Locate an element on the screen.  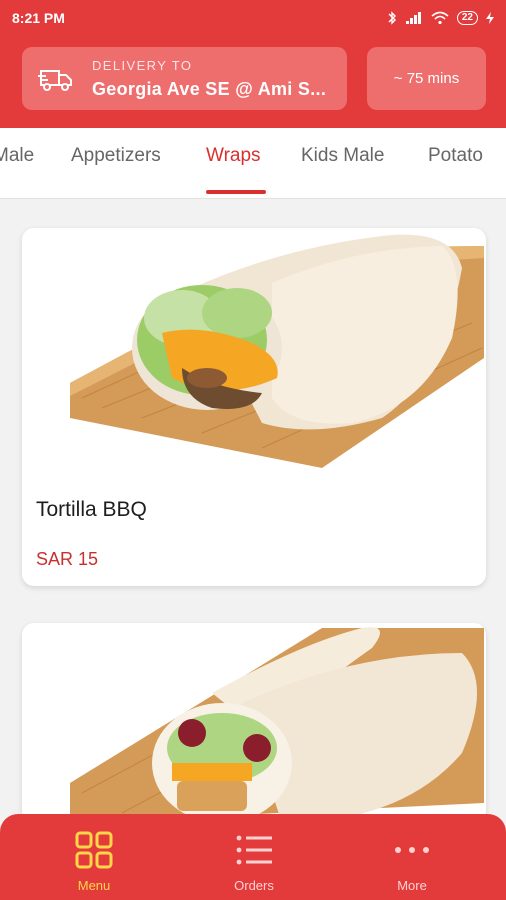
bottom-navigation: Menu Orders More is located at coordinates (253, 857).